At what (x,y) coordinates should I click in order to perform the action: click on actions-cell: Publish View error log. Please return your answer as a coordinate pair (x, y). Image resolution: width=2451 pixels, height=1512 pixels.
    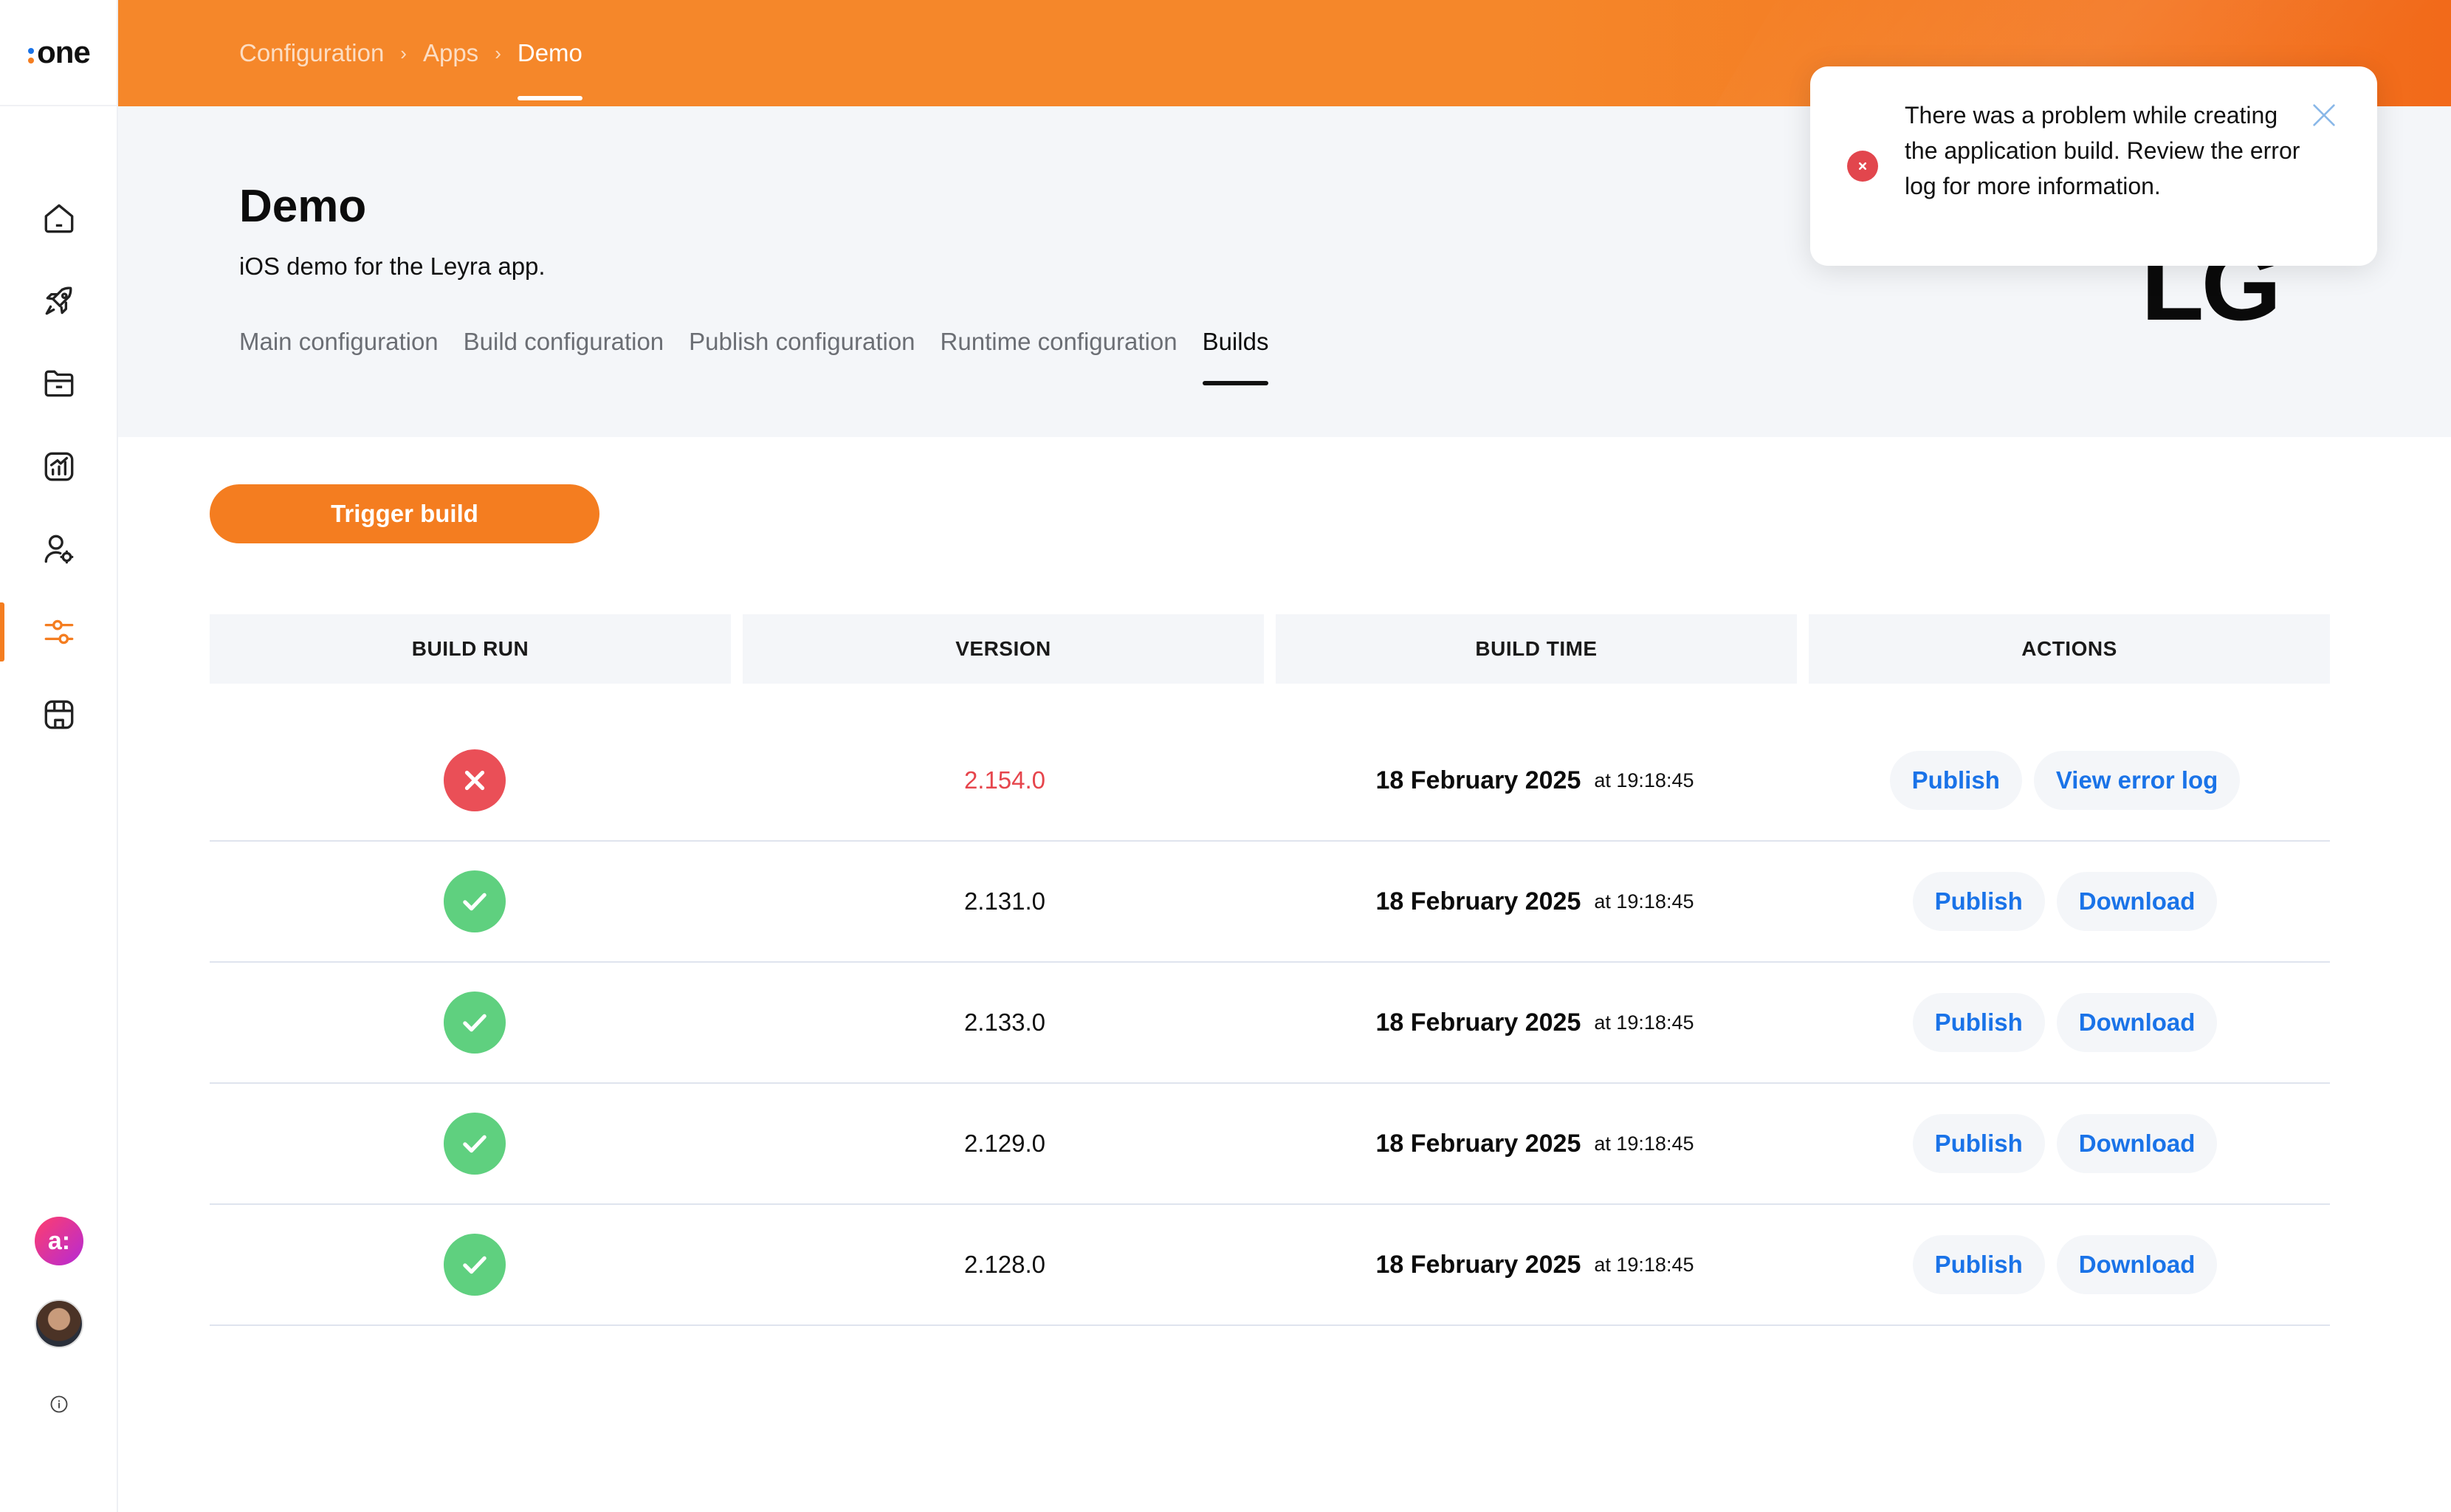
    Looking at the image, I should click on (2065, 780).